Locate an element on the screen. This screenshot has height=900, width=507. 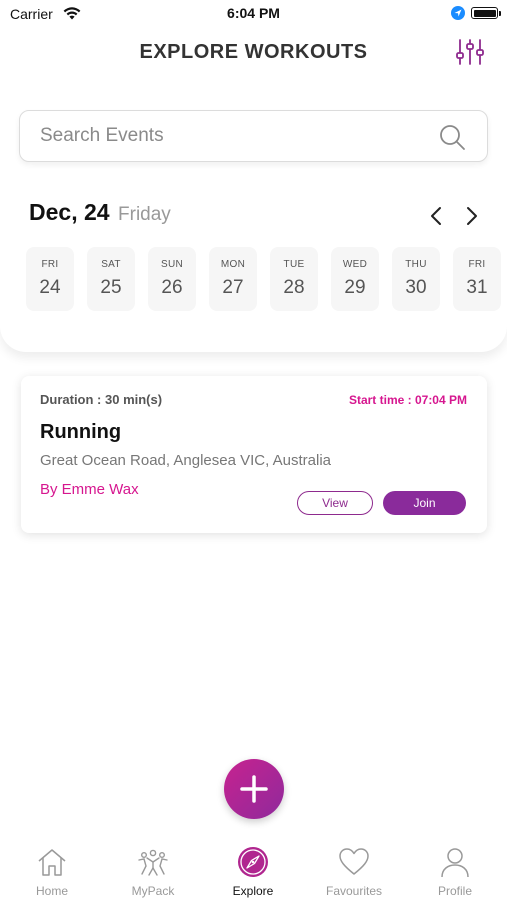
tab-bar: Home MyPack Explore Favourites Profile is located at coordinates (253, 869).